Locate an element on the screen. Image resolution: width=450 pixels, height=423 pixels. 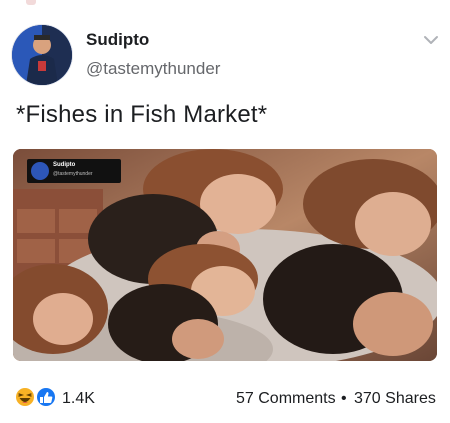
chevron-down-icon is located at coordinates (431, 40).